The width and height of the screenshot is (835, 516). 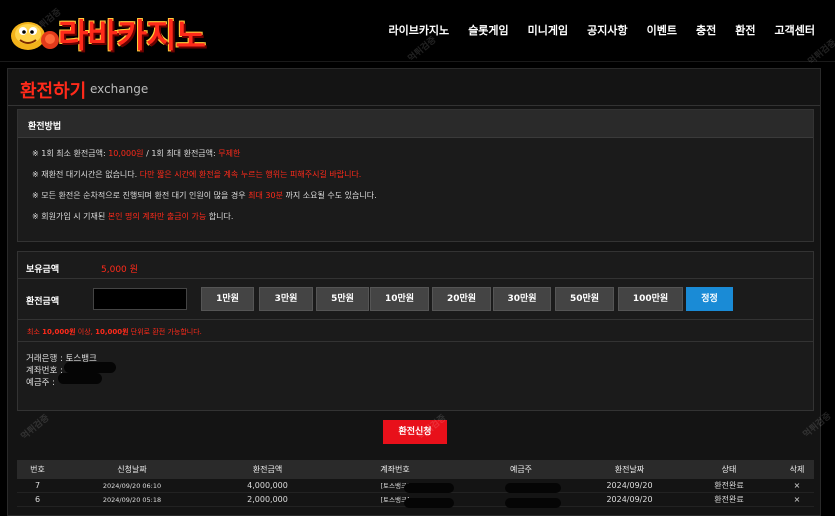 I want to click on guide-text: ※ 회원가입 시 기재된, so click(x=70, y=216).